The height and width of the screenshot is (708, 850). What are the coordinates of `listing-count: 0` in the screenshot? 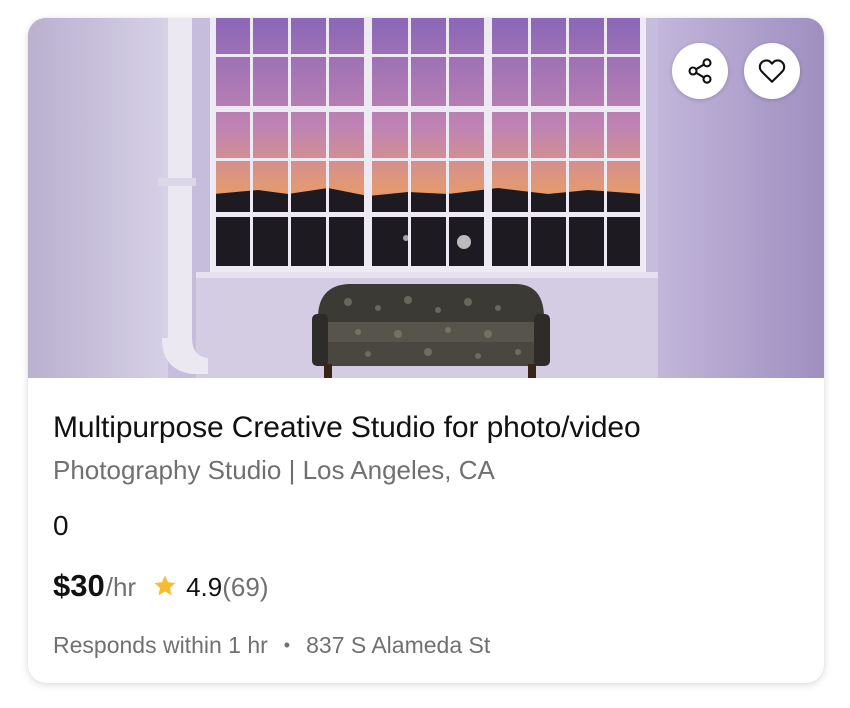 It's located at (61, 525).